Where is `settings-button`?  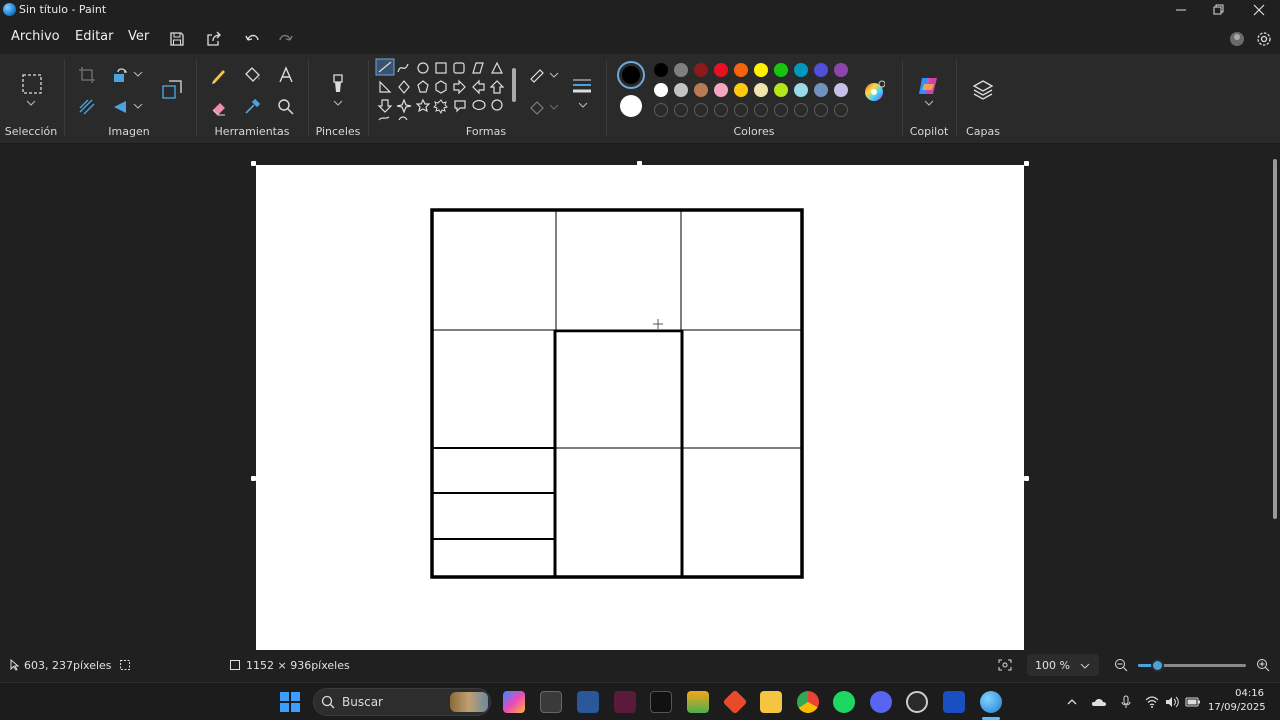 settings-button is located at coordinates (1264, 39).